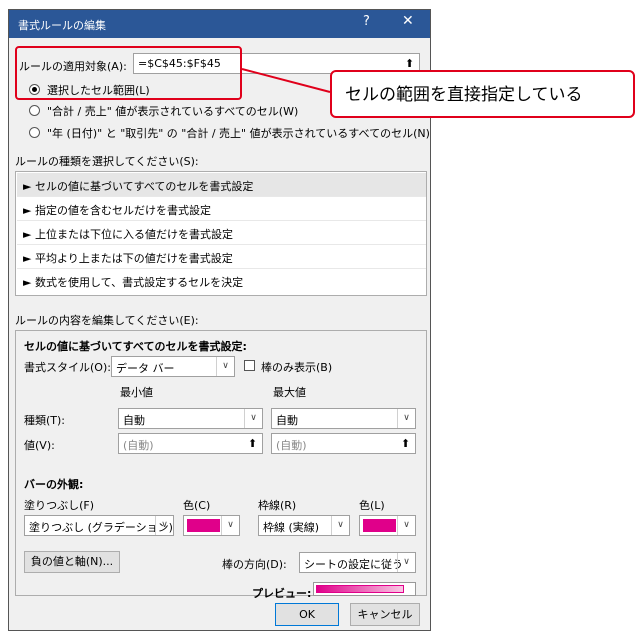 The height and width of the screenshot is (639, 640). Describe the element at coordinates (360, 589) in the screenshot. I see `preview-bar` at that location.